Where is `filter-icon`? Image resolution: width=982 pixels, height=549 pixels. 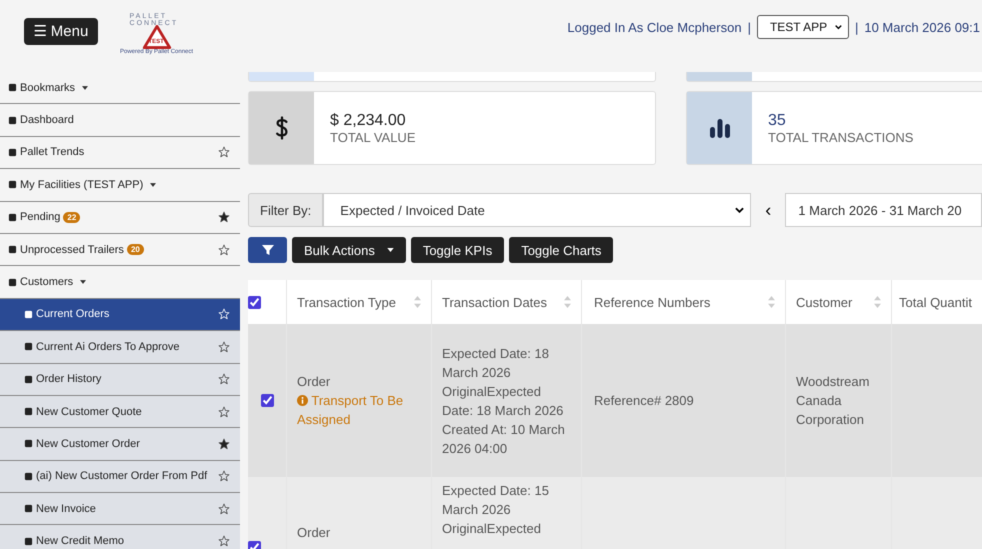 filter-icon is located at coordinates (268, 250).